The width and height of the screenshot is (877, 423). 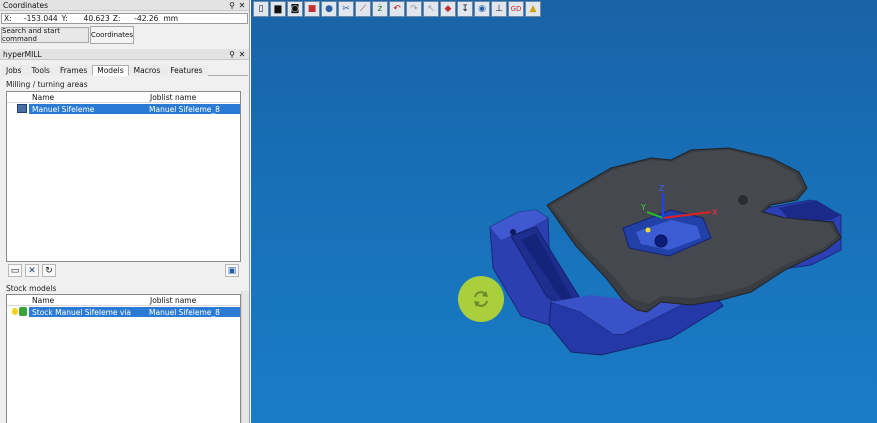 I want to click on coordinates-panel-title: Coordinates ⚲ ✕, so click(x=124, y=5).